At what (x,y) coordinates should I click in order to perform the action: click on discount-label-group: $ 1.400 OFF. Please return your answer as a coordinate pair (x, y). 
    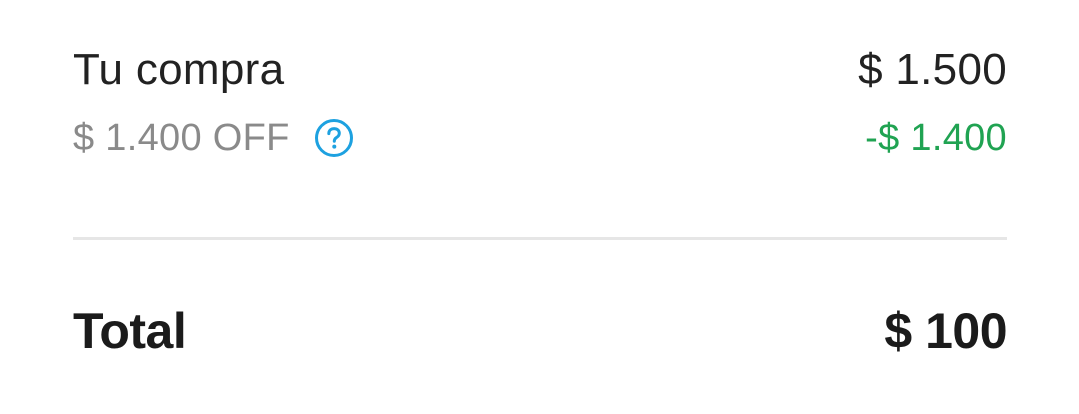
    Looking at the image, I should click on (213, 138).